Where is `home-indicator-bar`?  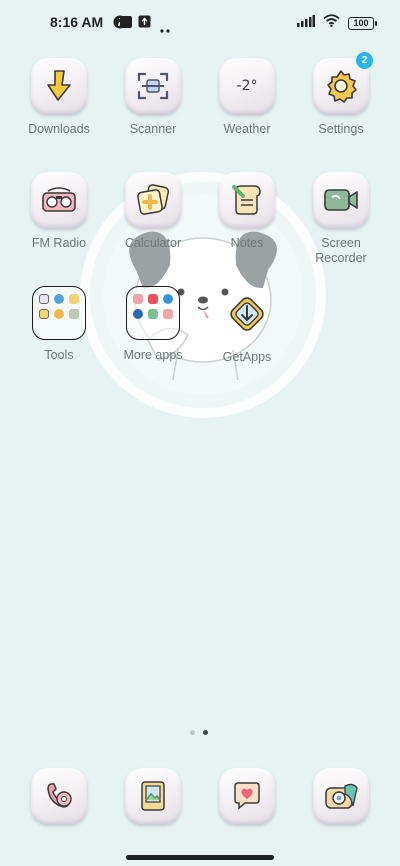 home-indicator-bar is located at coordinates (200, 857).